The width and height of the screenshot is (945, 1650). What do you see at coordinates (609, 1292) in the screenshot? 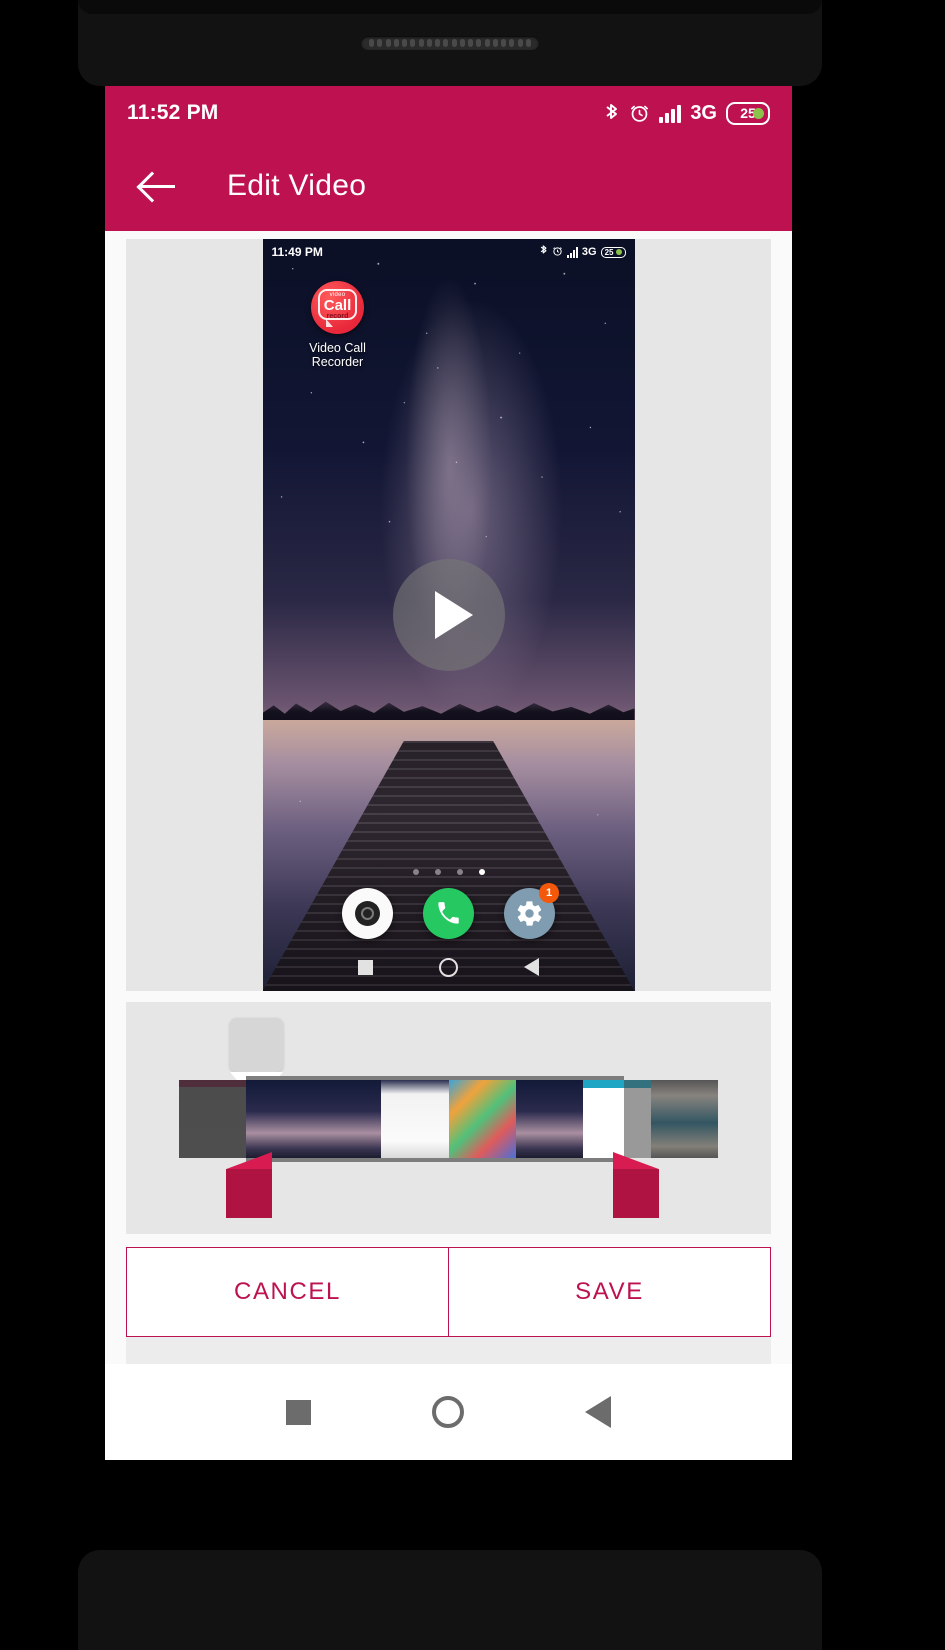
I see `save-button: SAVE` at bounding box center [609, 1292].